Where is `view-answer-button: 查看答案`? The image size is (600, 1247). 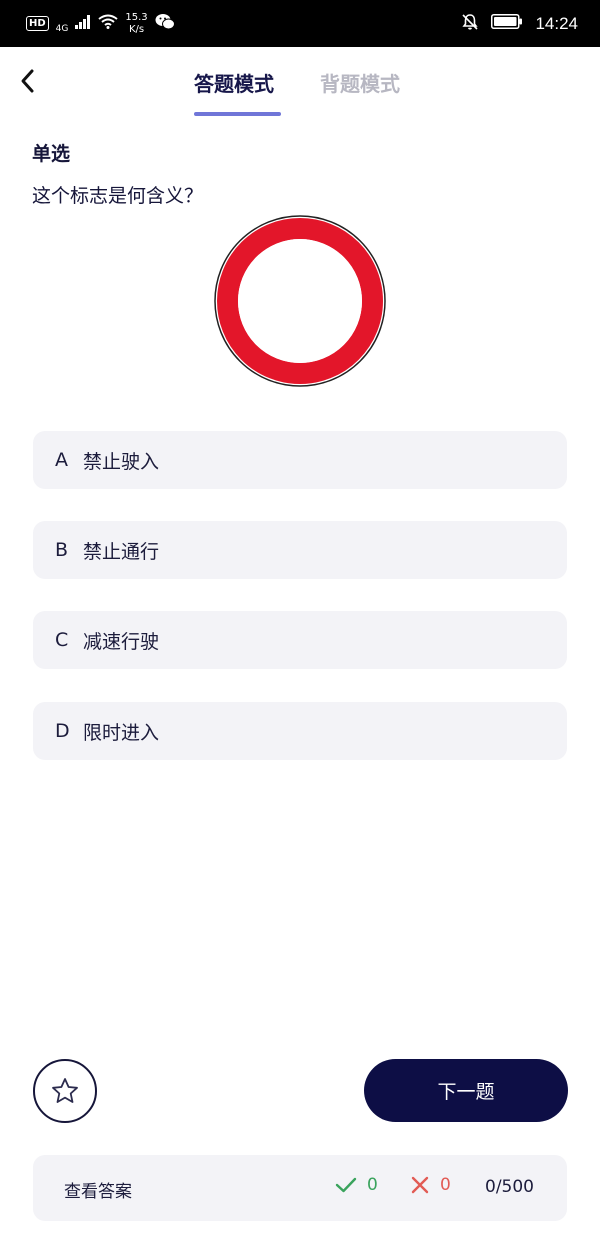 view-answer-button: 查看答案 is located at coordinates (98, 1189).